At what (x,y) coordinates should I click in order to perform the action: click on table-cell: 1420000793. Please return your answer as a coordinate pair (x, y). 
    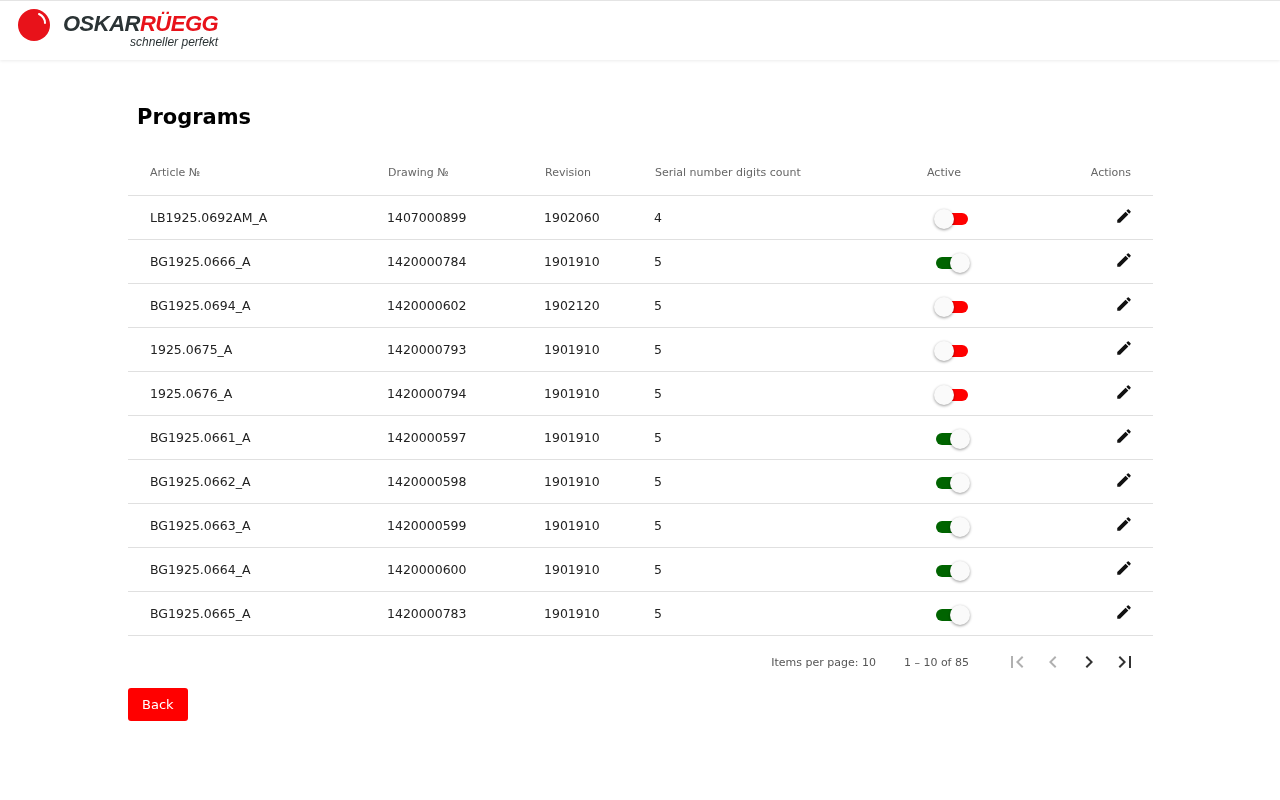
    Looking at the image, I should click on (427, 349).